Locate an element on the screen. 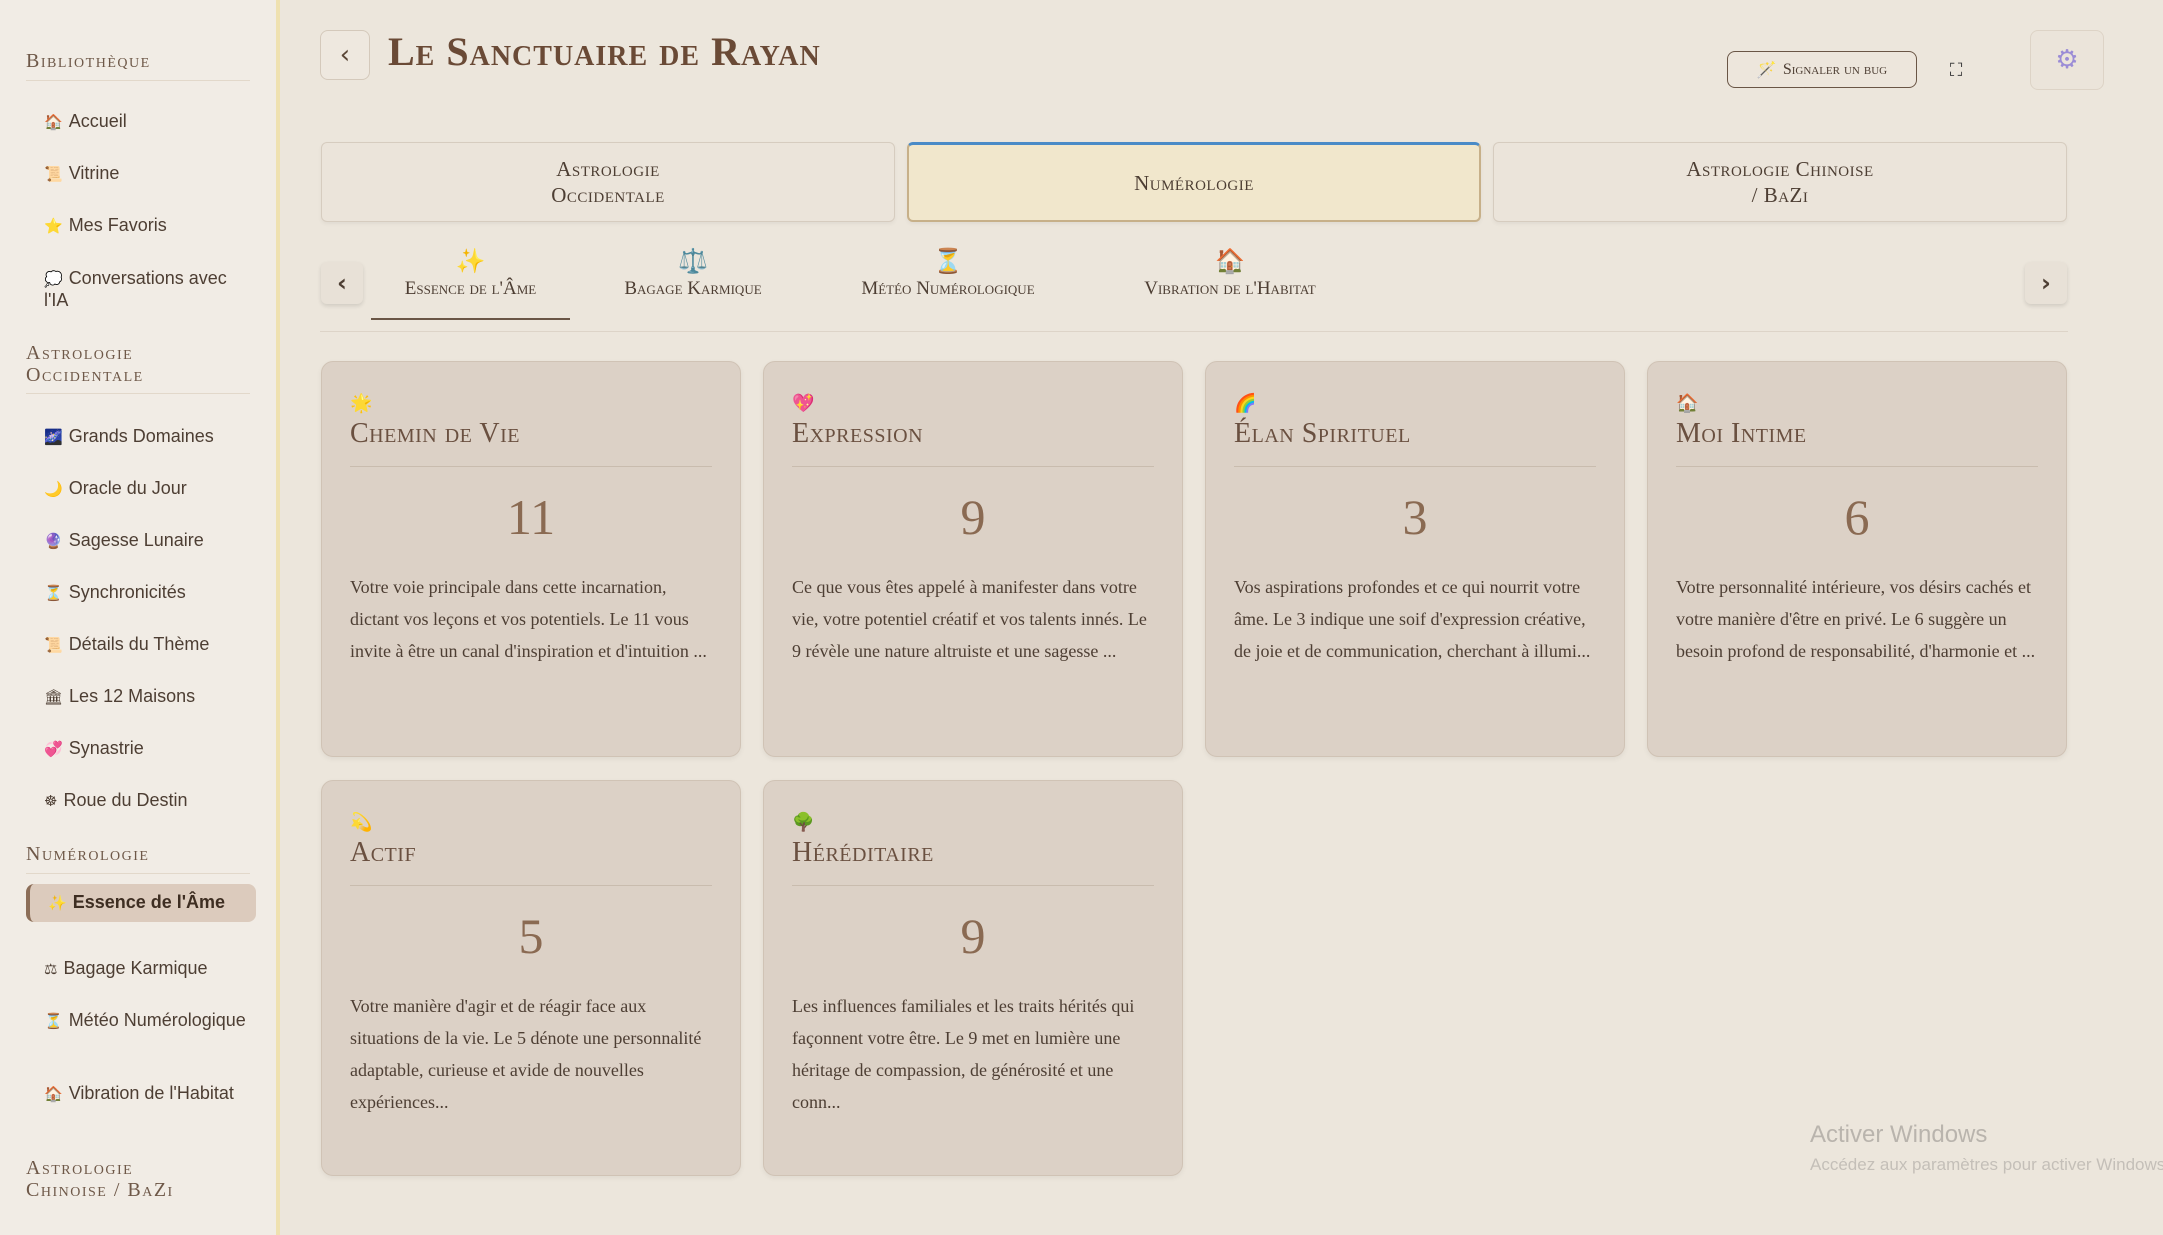 The height and width of the screenshot is (1235, 2163). sidebar-item-sagesse-lunaire: 🔮 Sagesse Lunaire is located at coordinates (141, 541).